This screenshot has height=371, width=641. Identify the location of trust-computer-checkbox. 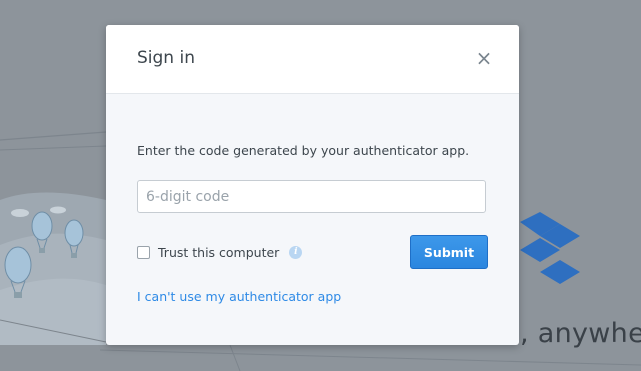
(143, 252).